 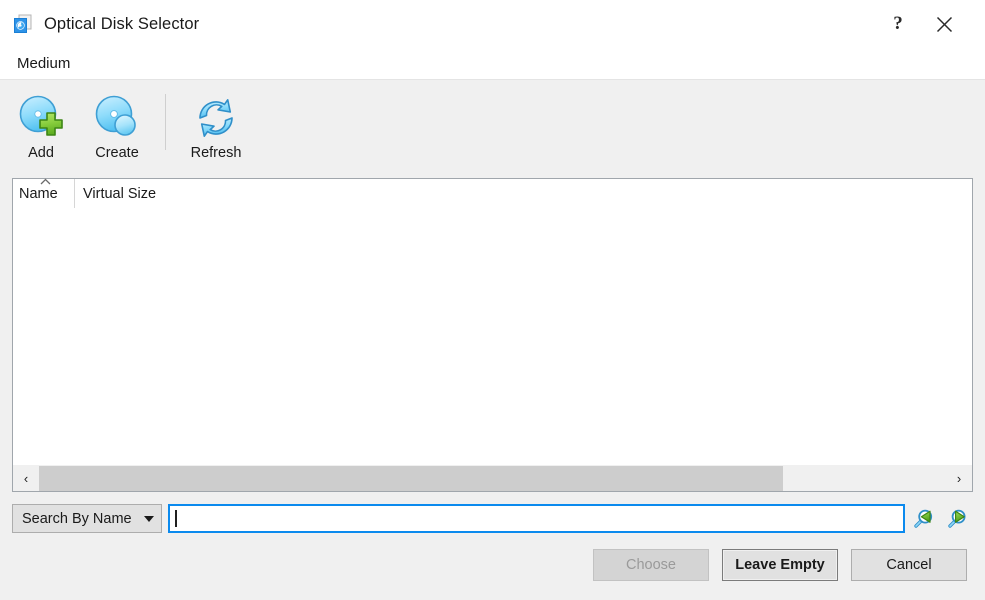 I want to click on search-mode-dropdown: Search By Name, so click(x=87, y=518).